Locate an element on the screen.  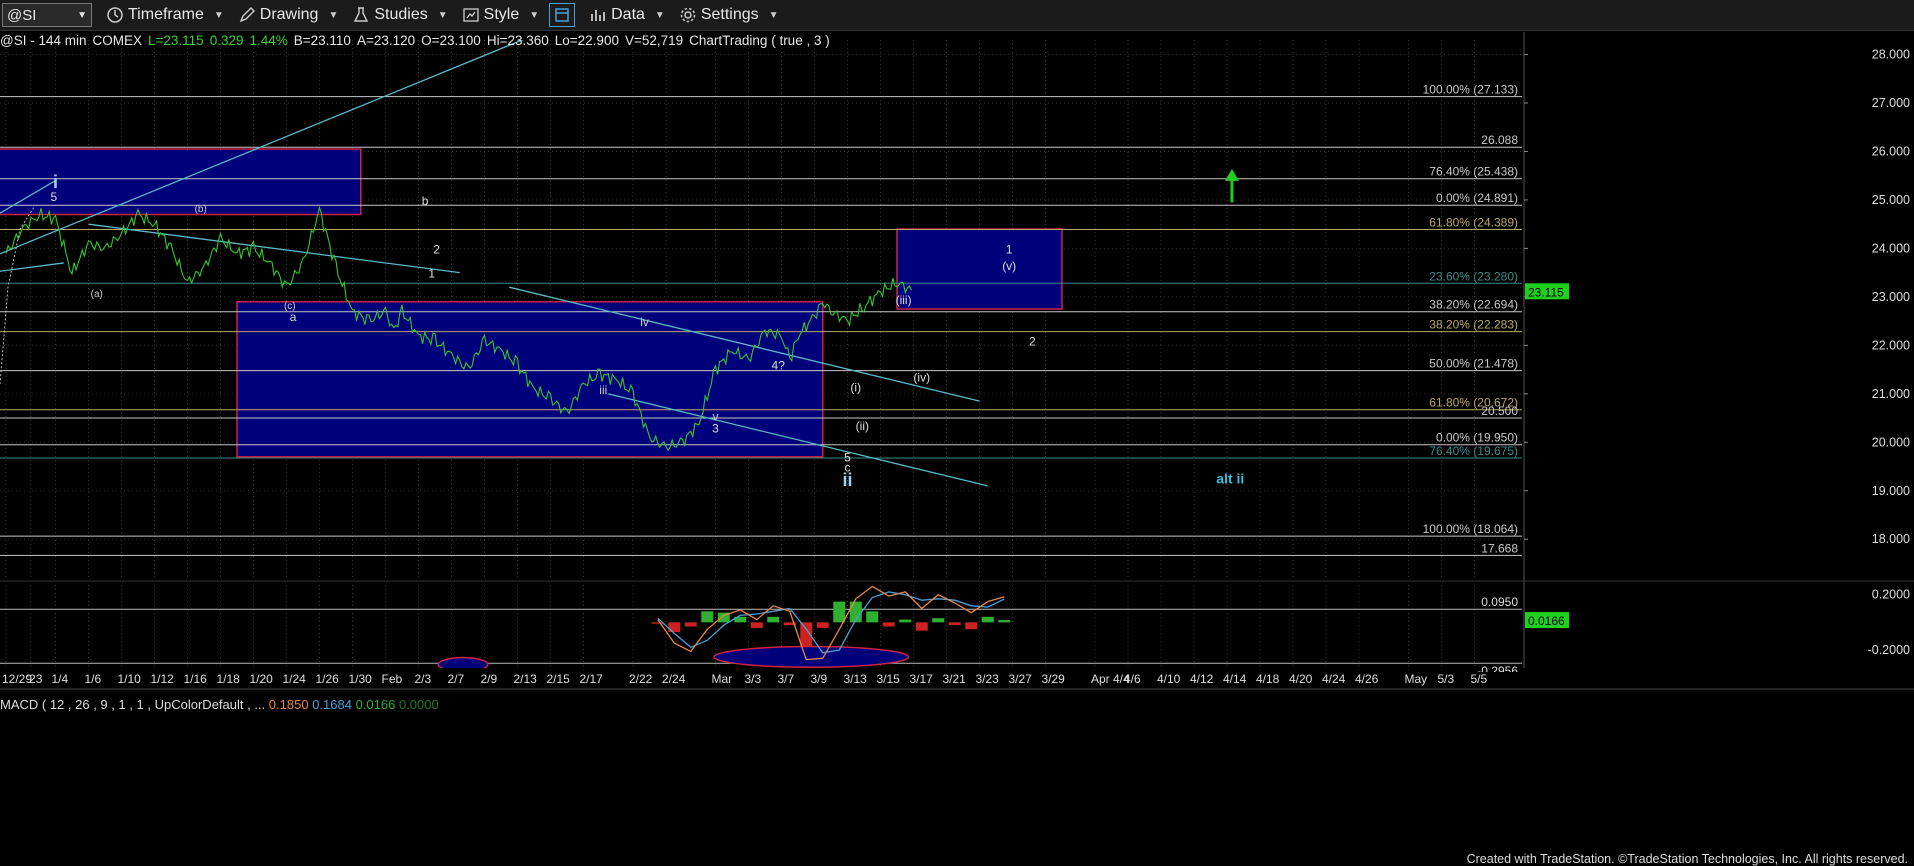
data-label: Data is located at coordinates (628, 14).